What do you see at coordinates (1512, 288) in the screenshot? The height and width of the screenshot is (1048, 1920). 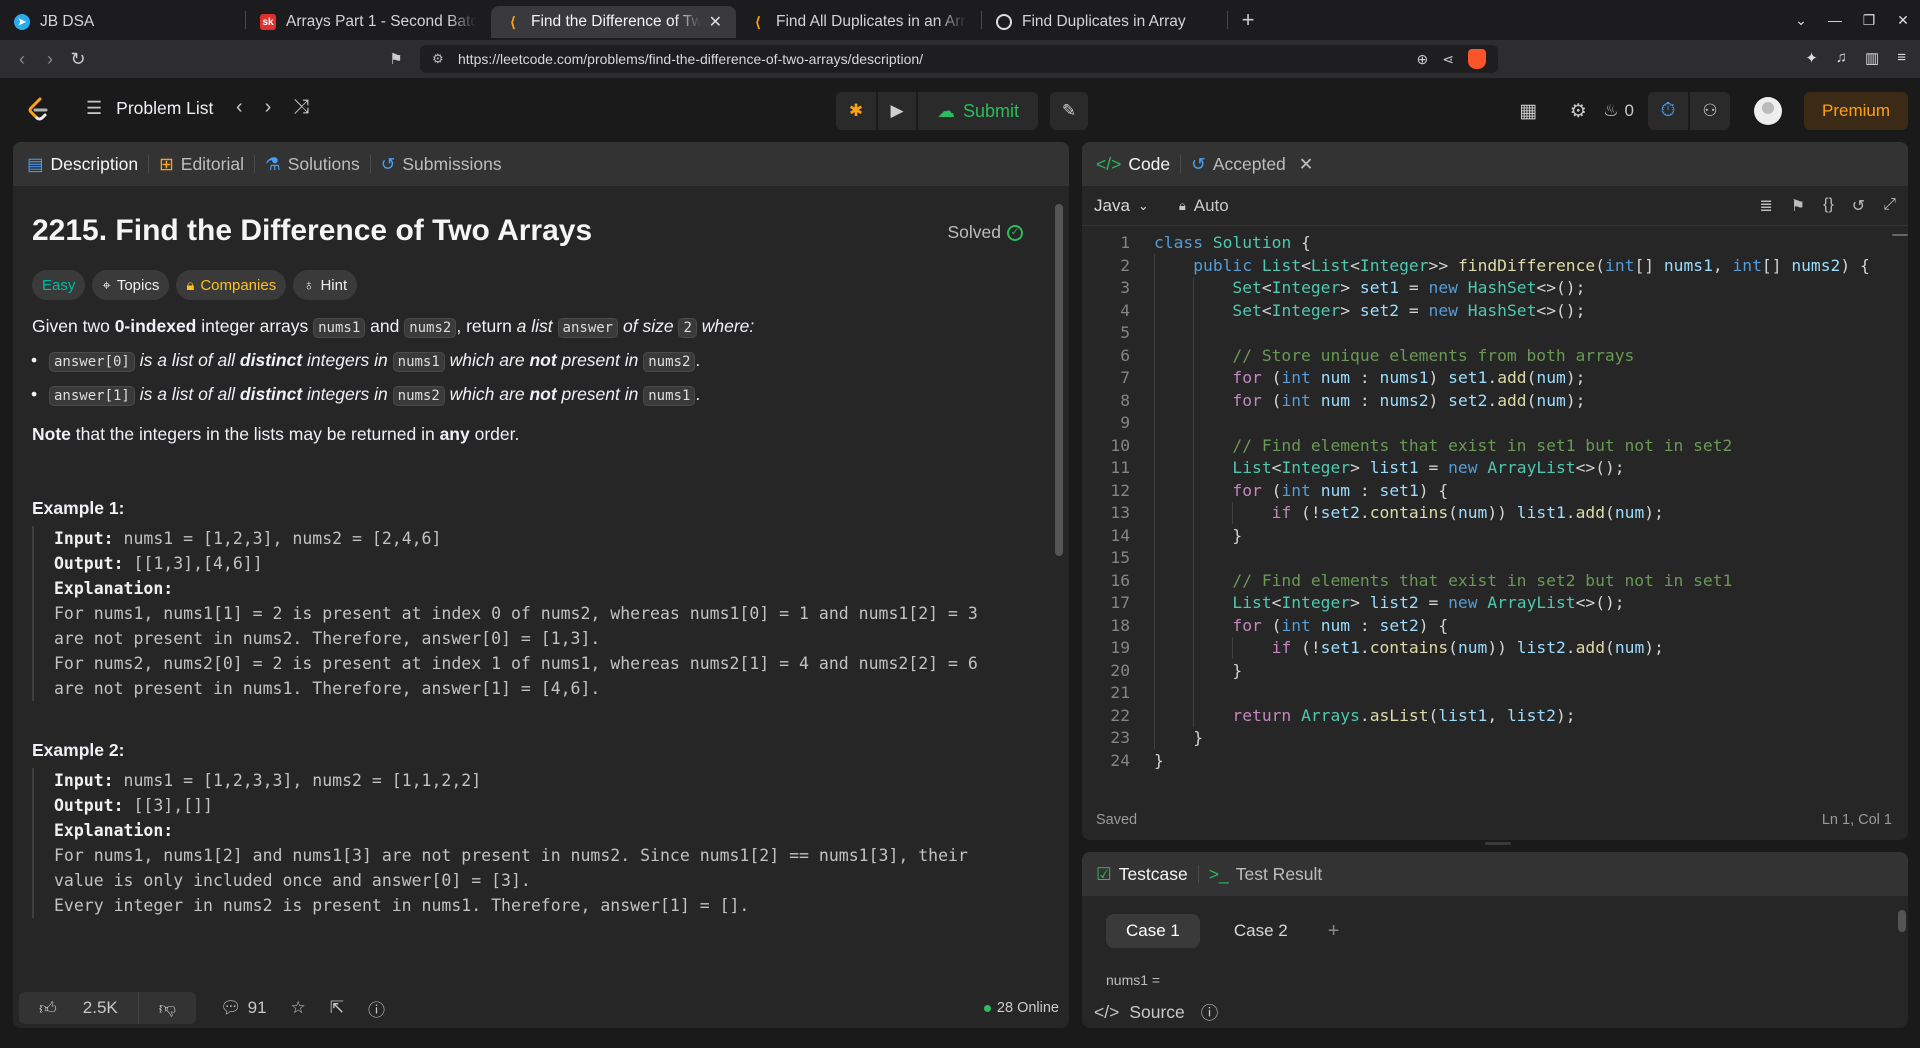 I see `code-line: Set<Integer> set1 = new HashSet<>();` at bounding box center [1512, 288].